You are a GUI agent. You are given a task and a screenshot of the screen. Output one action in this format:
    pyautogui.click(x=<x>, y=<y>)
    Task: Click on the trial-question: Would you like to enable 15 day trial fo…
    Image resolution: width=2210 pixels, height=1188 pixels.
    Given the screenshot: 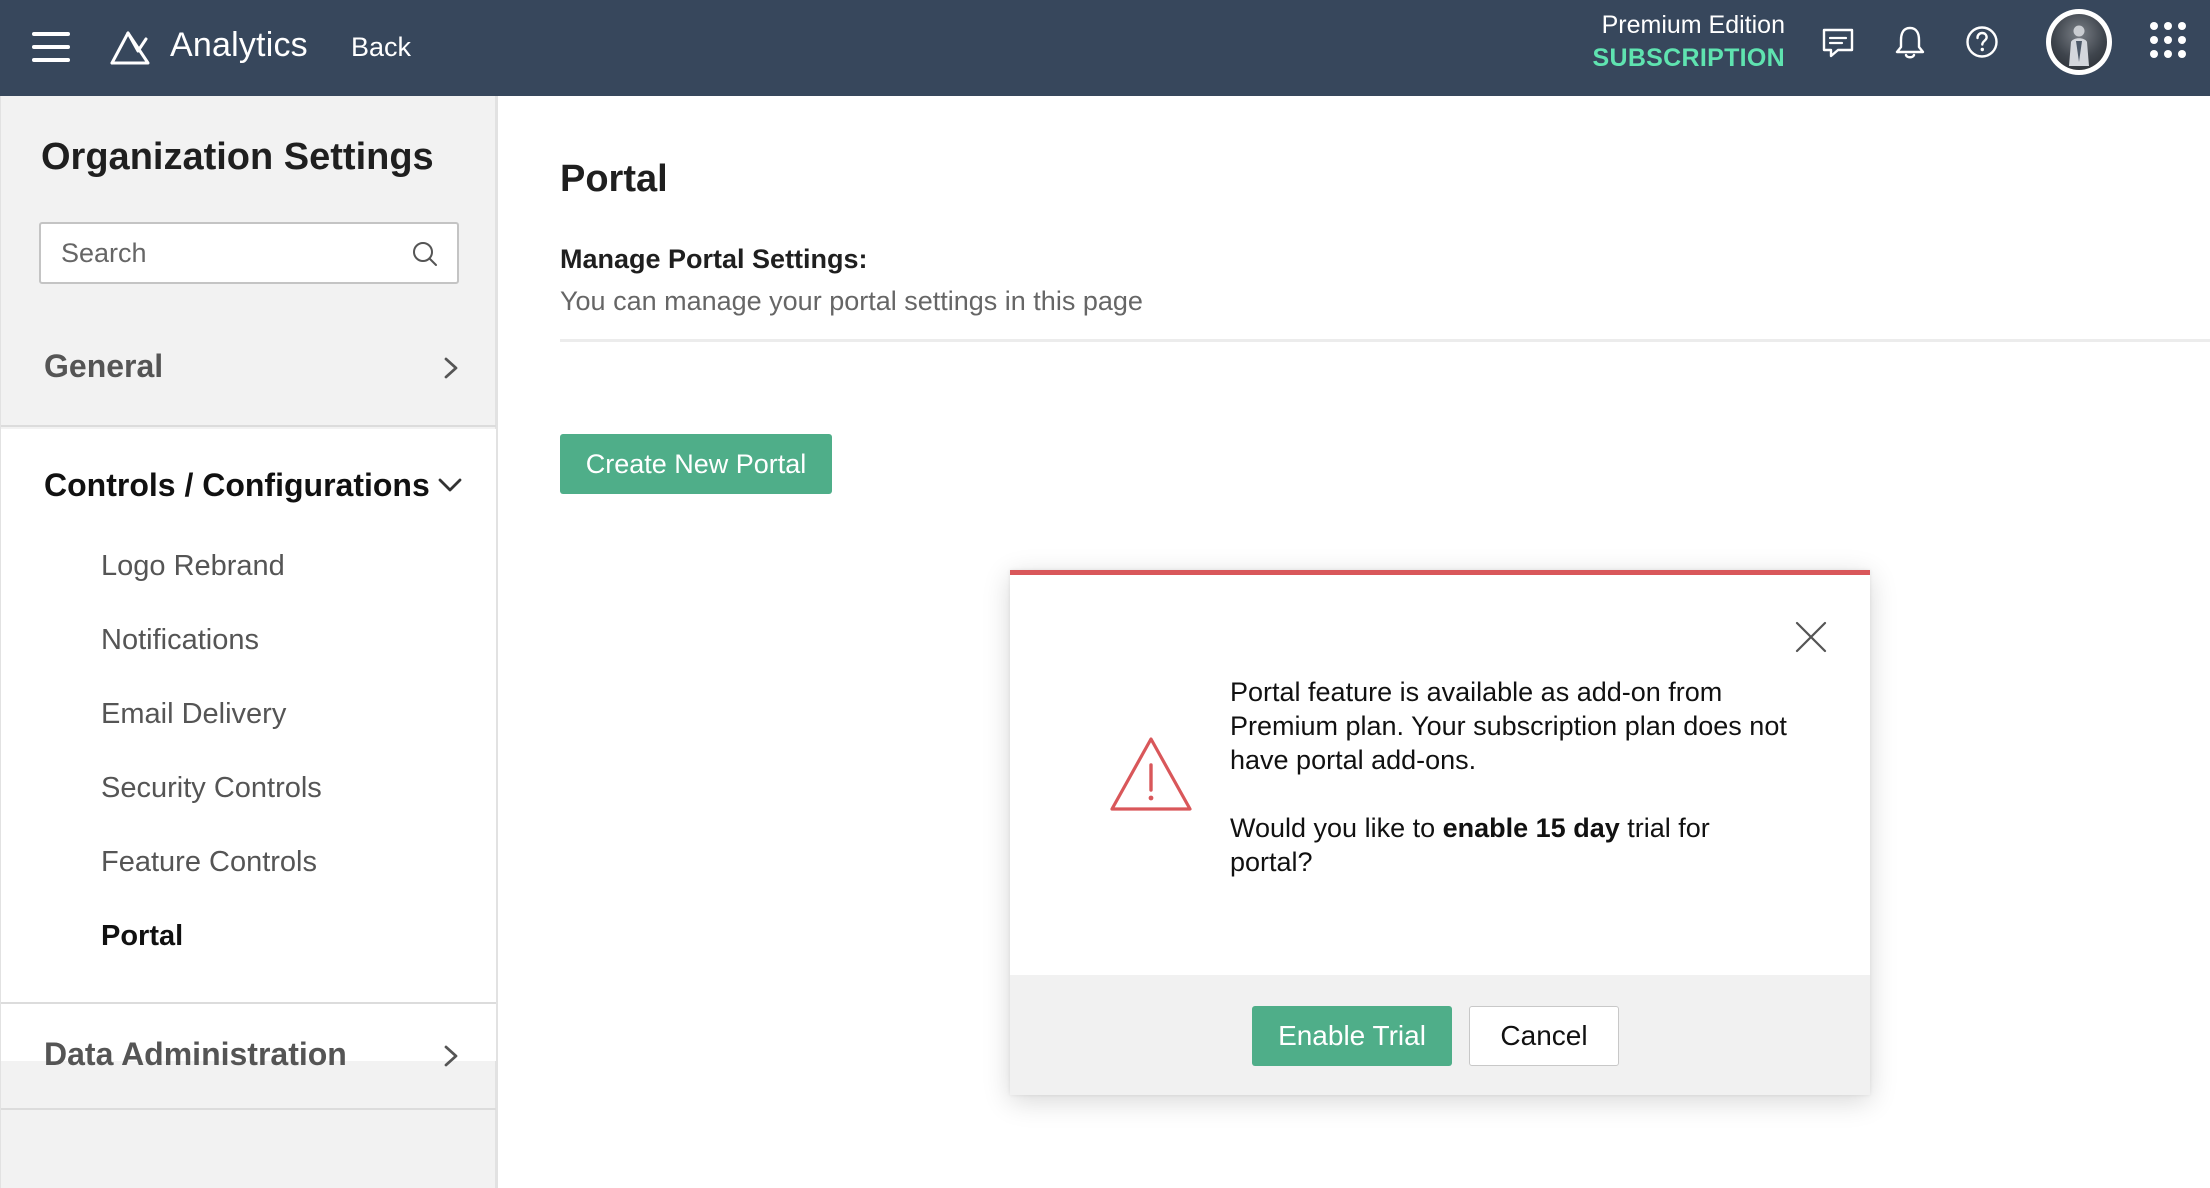 What is the action you would take?
    pyautogui.click(x=1510, y=845)
    